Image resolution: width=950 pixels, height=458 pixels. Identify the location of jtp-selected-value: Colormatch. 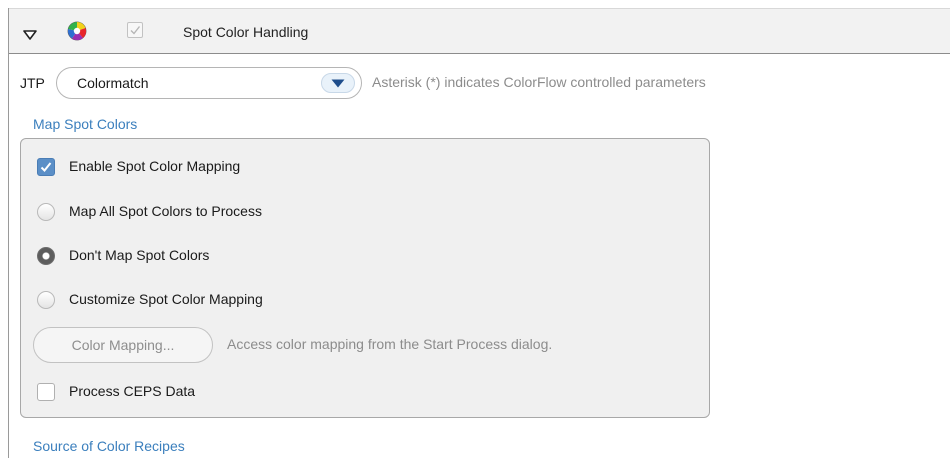
(113, 83).